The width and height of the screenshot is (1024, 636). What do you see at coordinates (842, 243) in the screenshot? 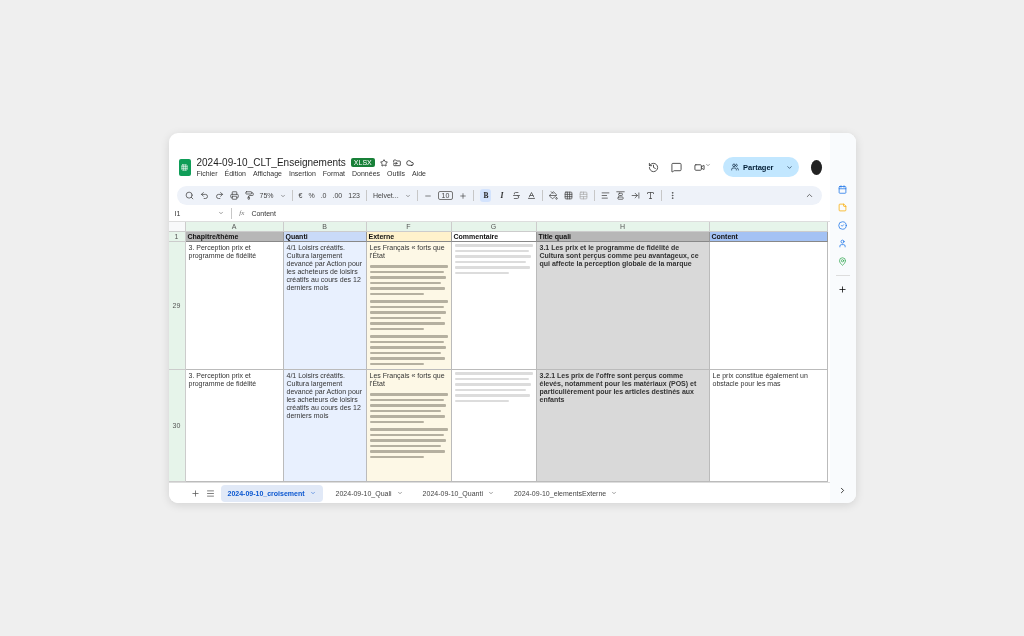
I see `contacts-icon` at bounding box center [842, 243].